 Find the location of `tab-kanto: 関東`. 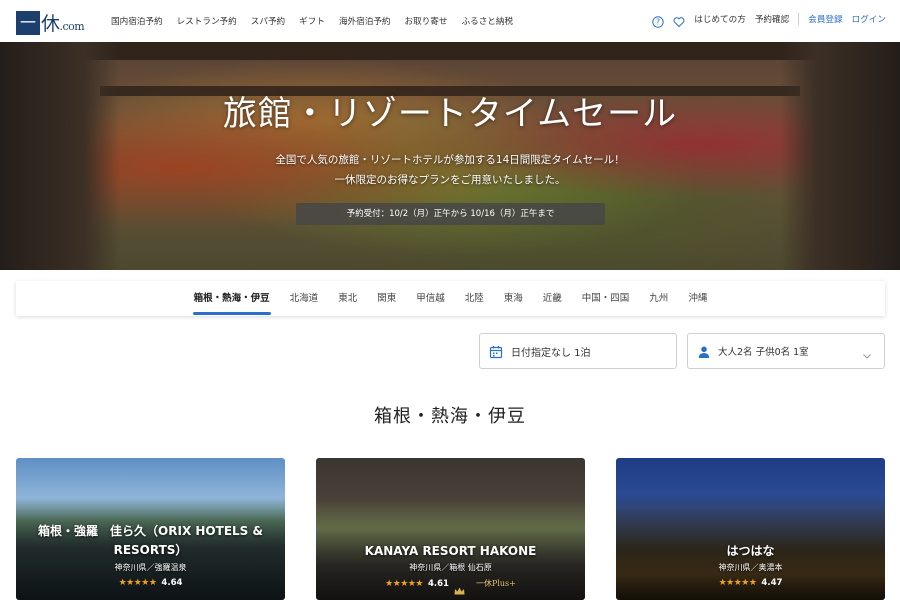

tab-kanto: 関東 is located at coordinates (386, 298).